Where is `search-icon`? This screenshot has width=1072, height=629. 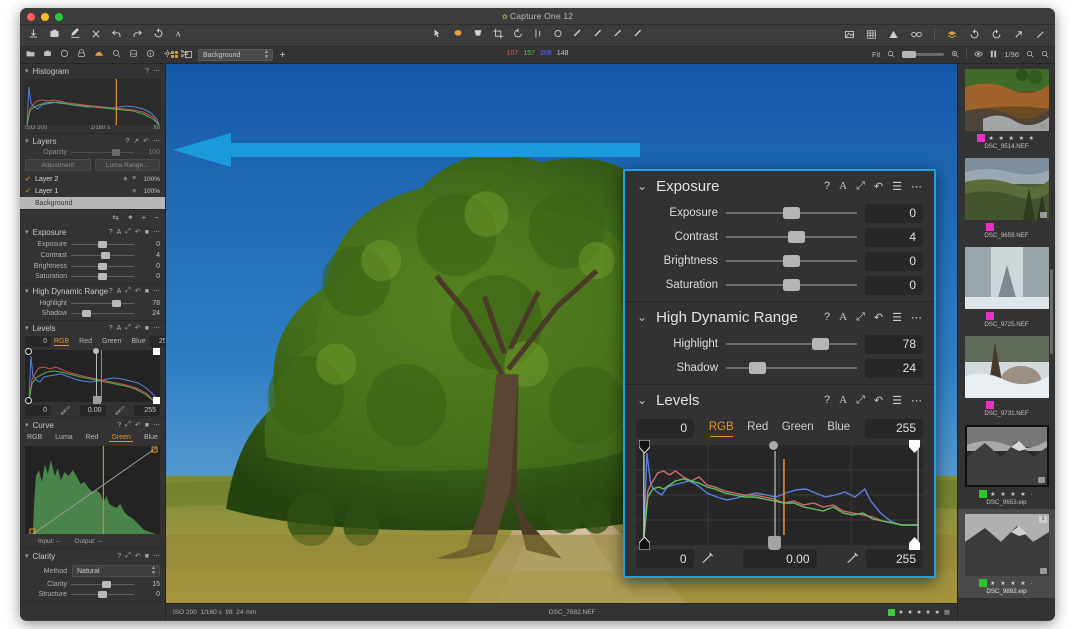 search-icon is located at coordinates (1030, 55).